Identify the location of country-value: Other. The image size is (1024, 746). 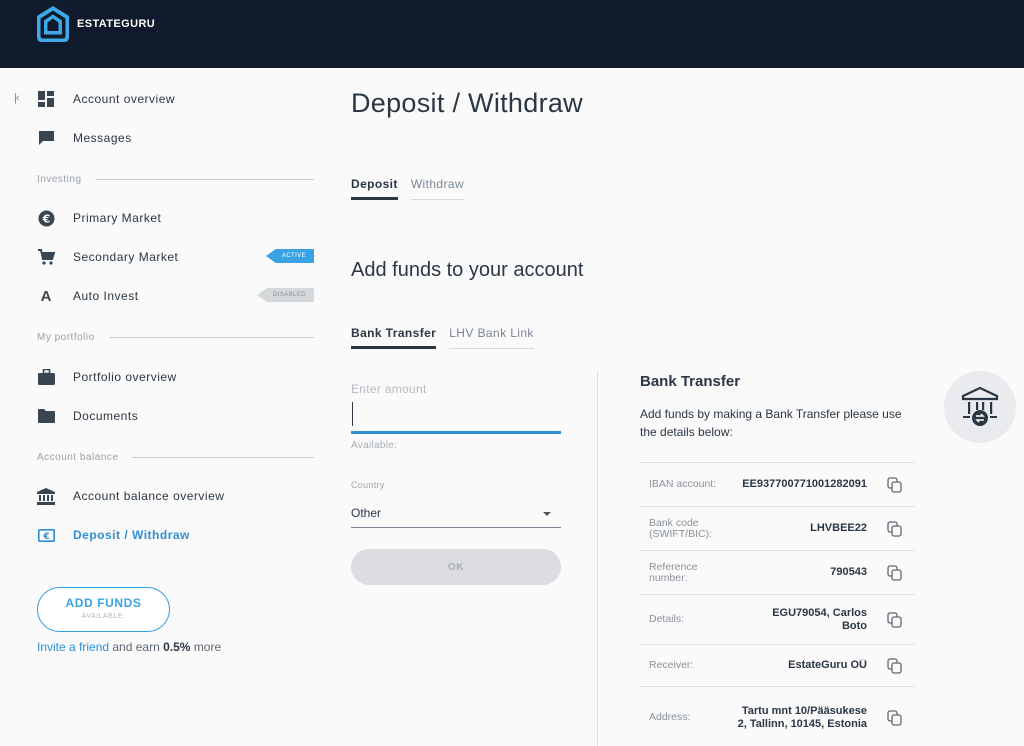
(366, 513).